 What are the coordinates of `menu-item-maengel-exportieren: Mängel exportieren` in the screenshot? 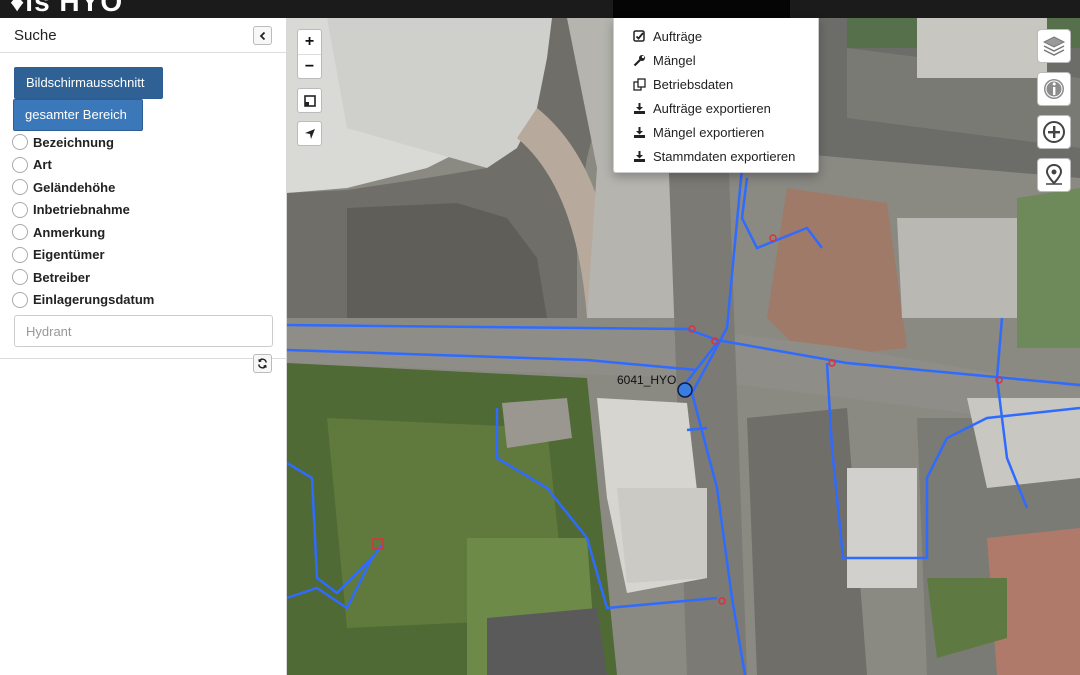 It's located at (698, 132).